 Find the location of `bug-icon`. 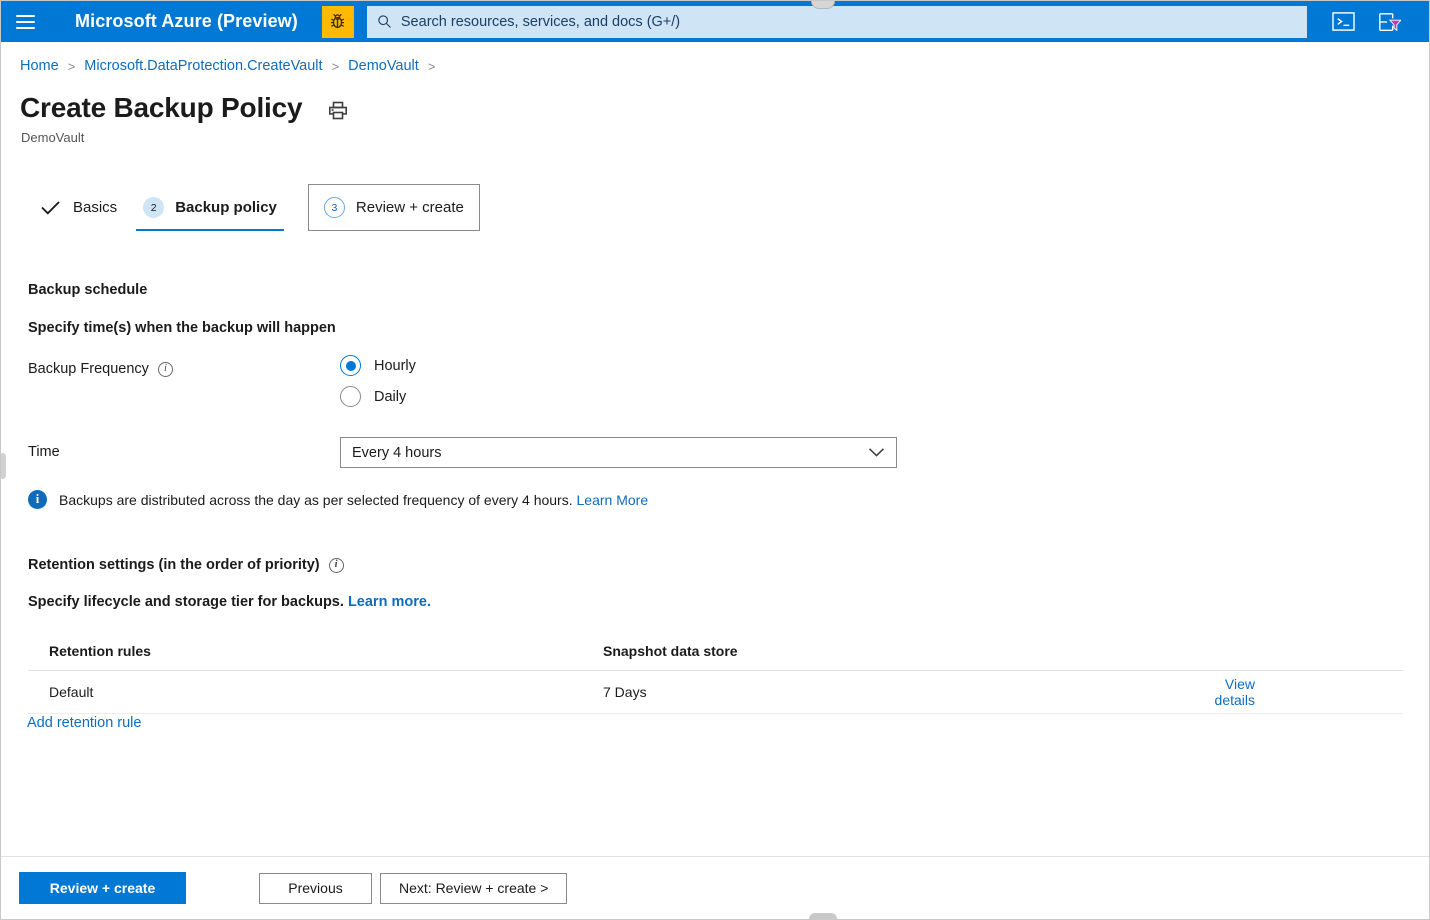

bug-icon is located at coordinates (337, 21).